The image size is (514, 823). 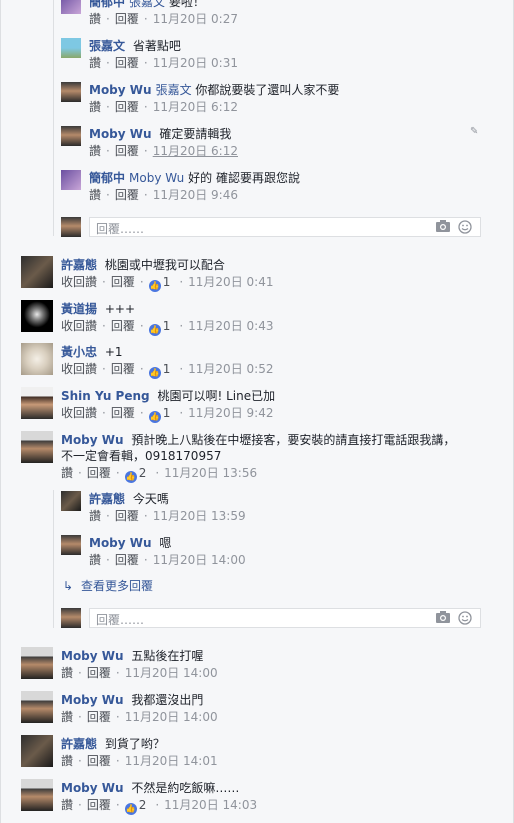 I want to click on comment: Moby Wu 我都還沒出門 讚 · 回覆 · 11月20日 14:00, so click(x=257, y=711).